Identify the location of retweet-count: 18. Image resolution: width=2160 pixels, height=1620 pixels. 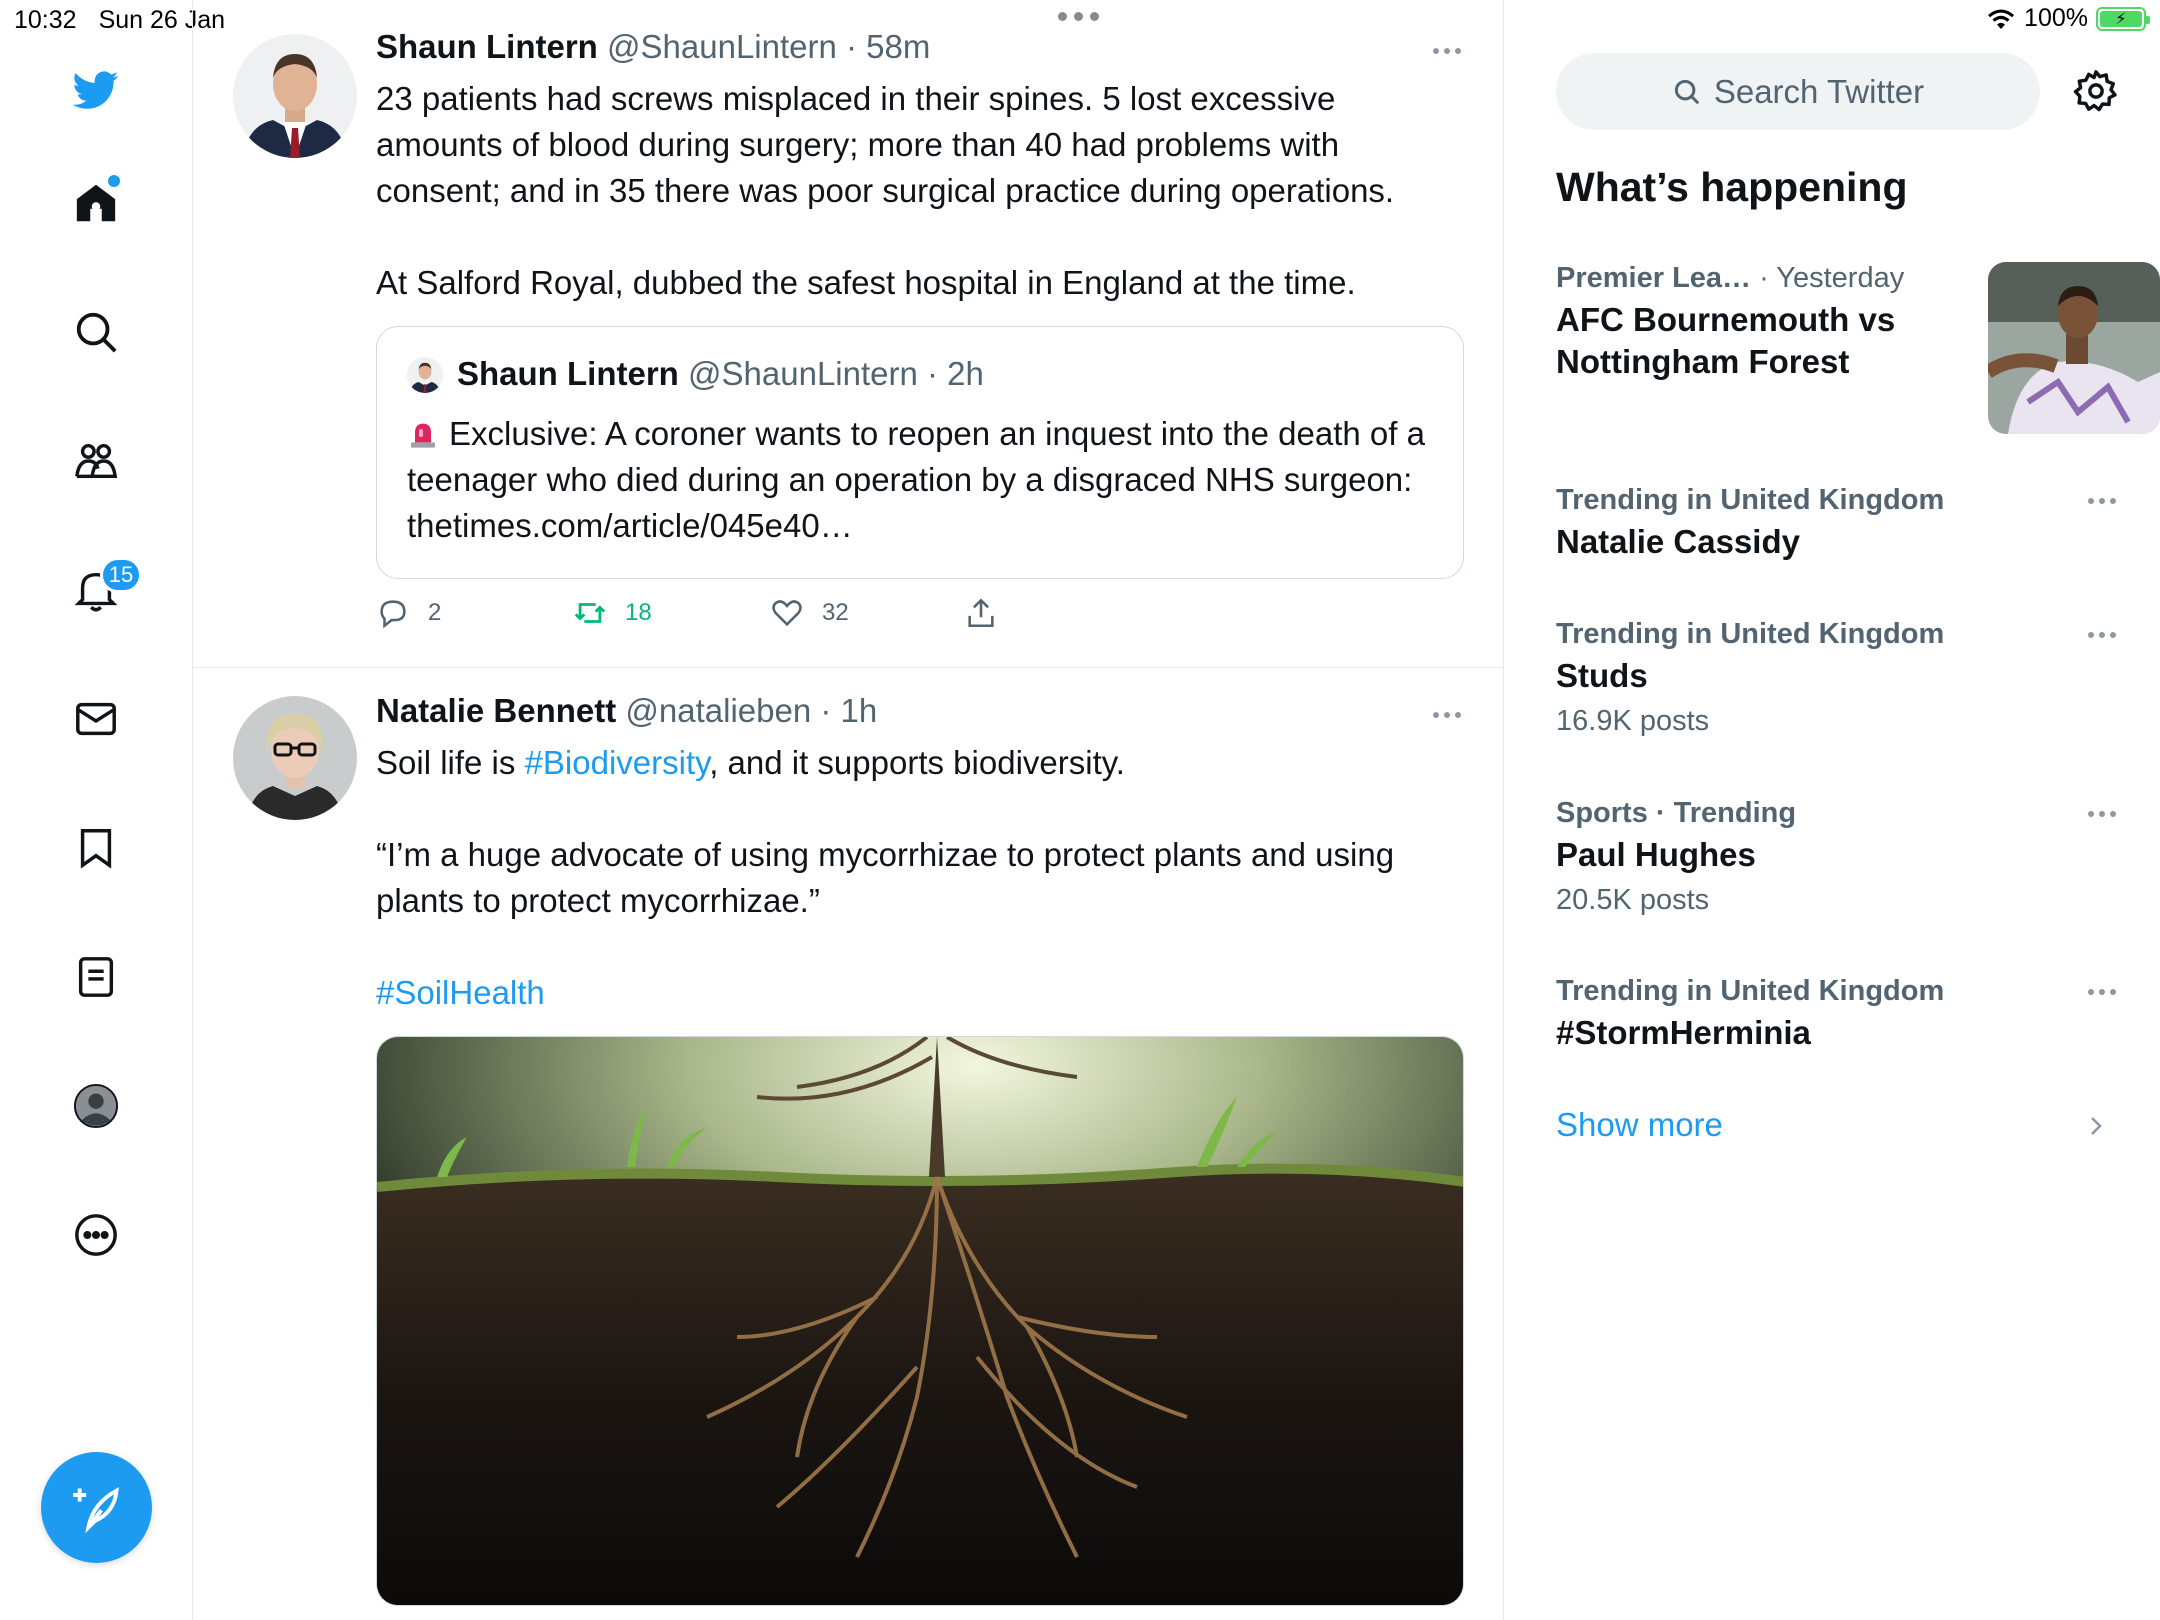
(638, 612).